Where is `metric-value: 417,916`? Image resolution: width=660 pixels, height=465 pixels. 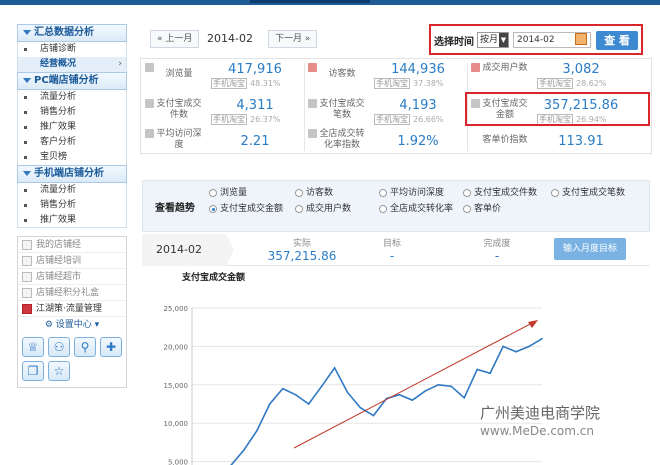 metric-value: 417,916 is located at coordinates (255, 69).